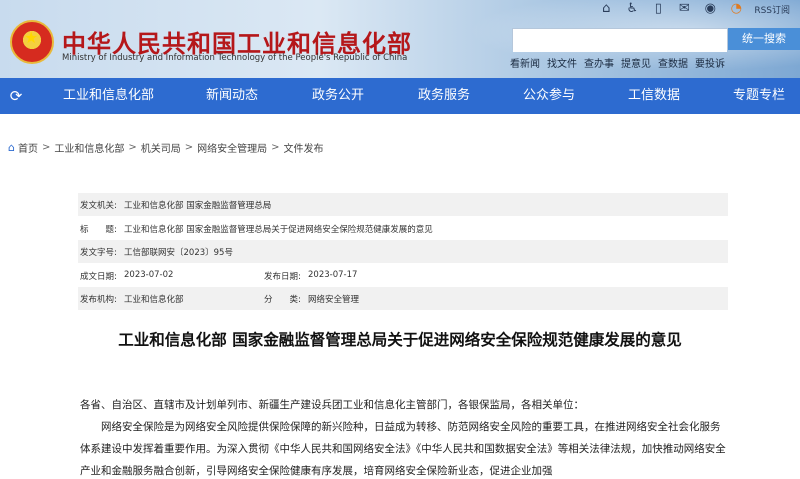  I want to click on mail-icon: ✉, so click(684, 9).